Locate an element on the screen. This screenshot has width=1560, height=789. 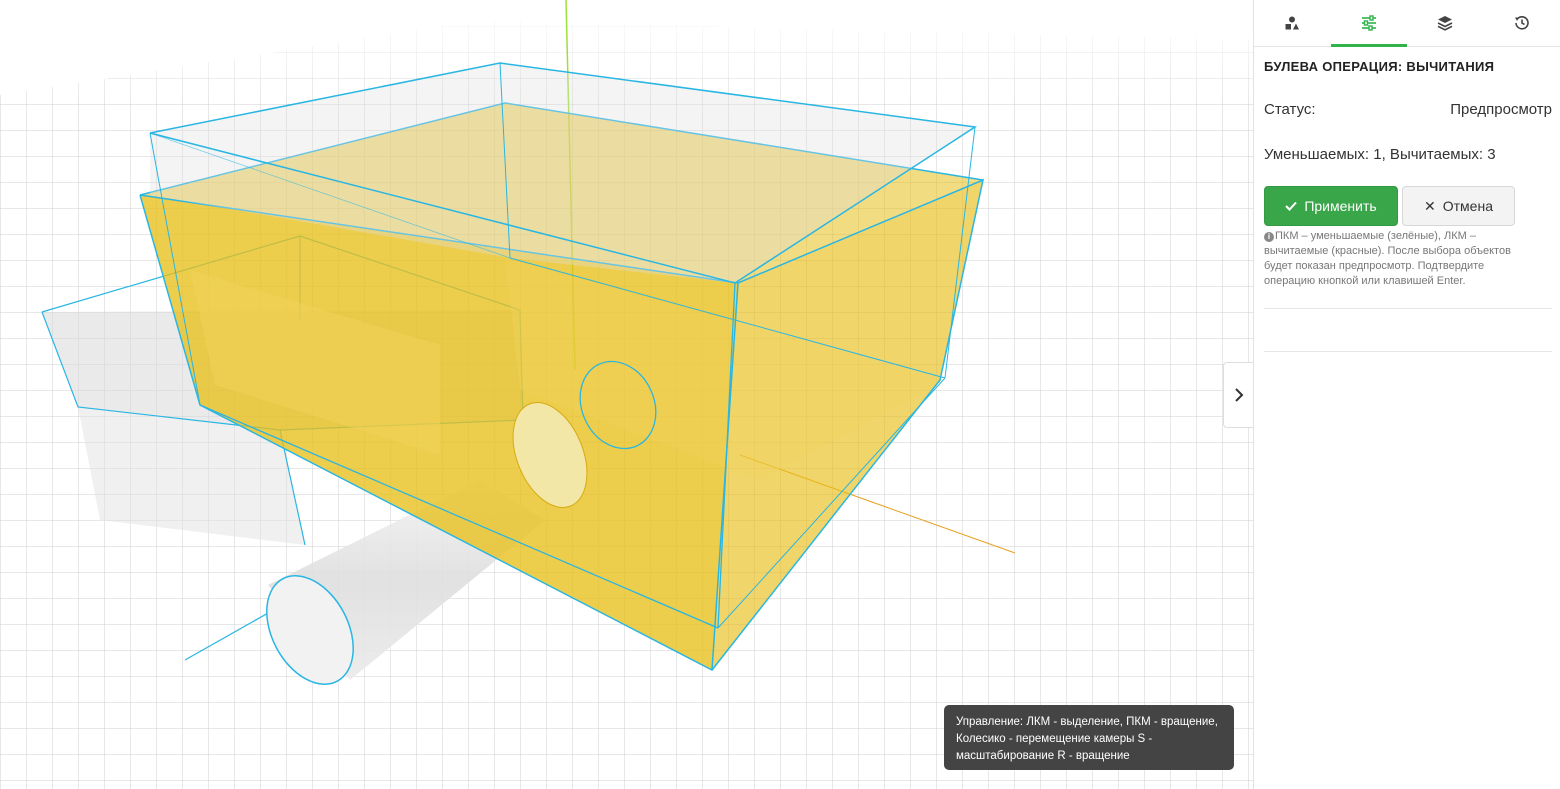
cancel-button-label: Отмена is located at coordinates (1467, 206).